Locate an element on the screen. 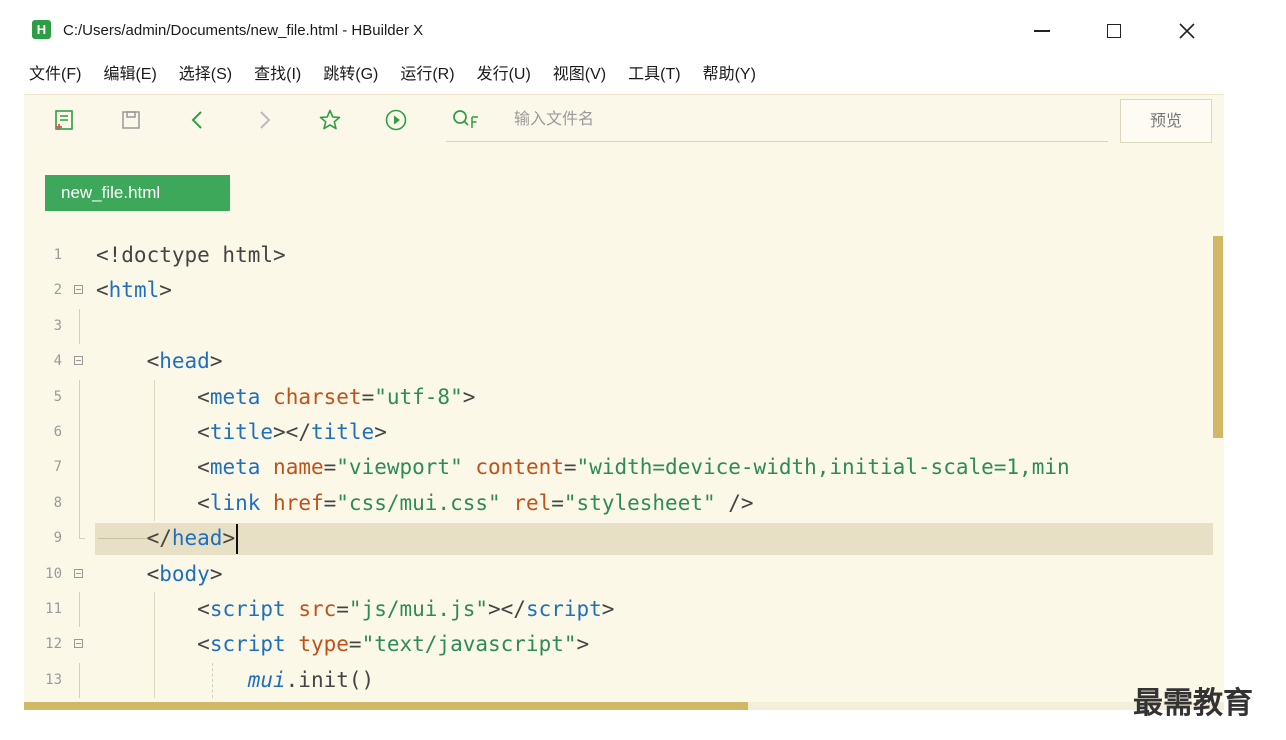 This screenshot has height=740, width=1286. play-circle-icon is located at coordinates (396, 120).